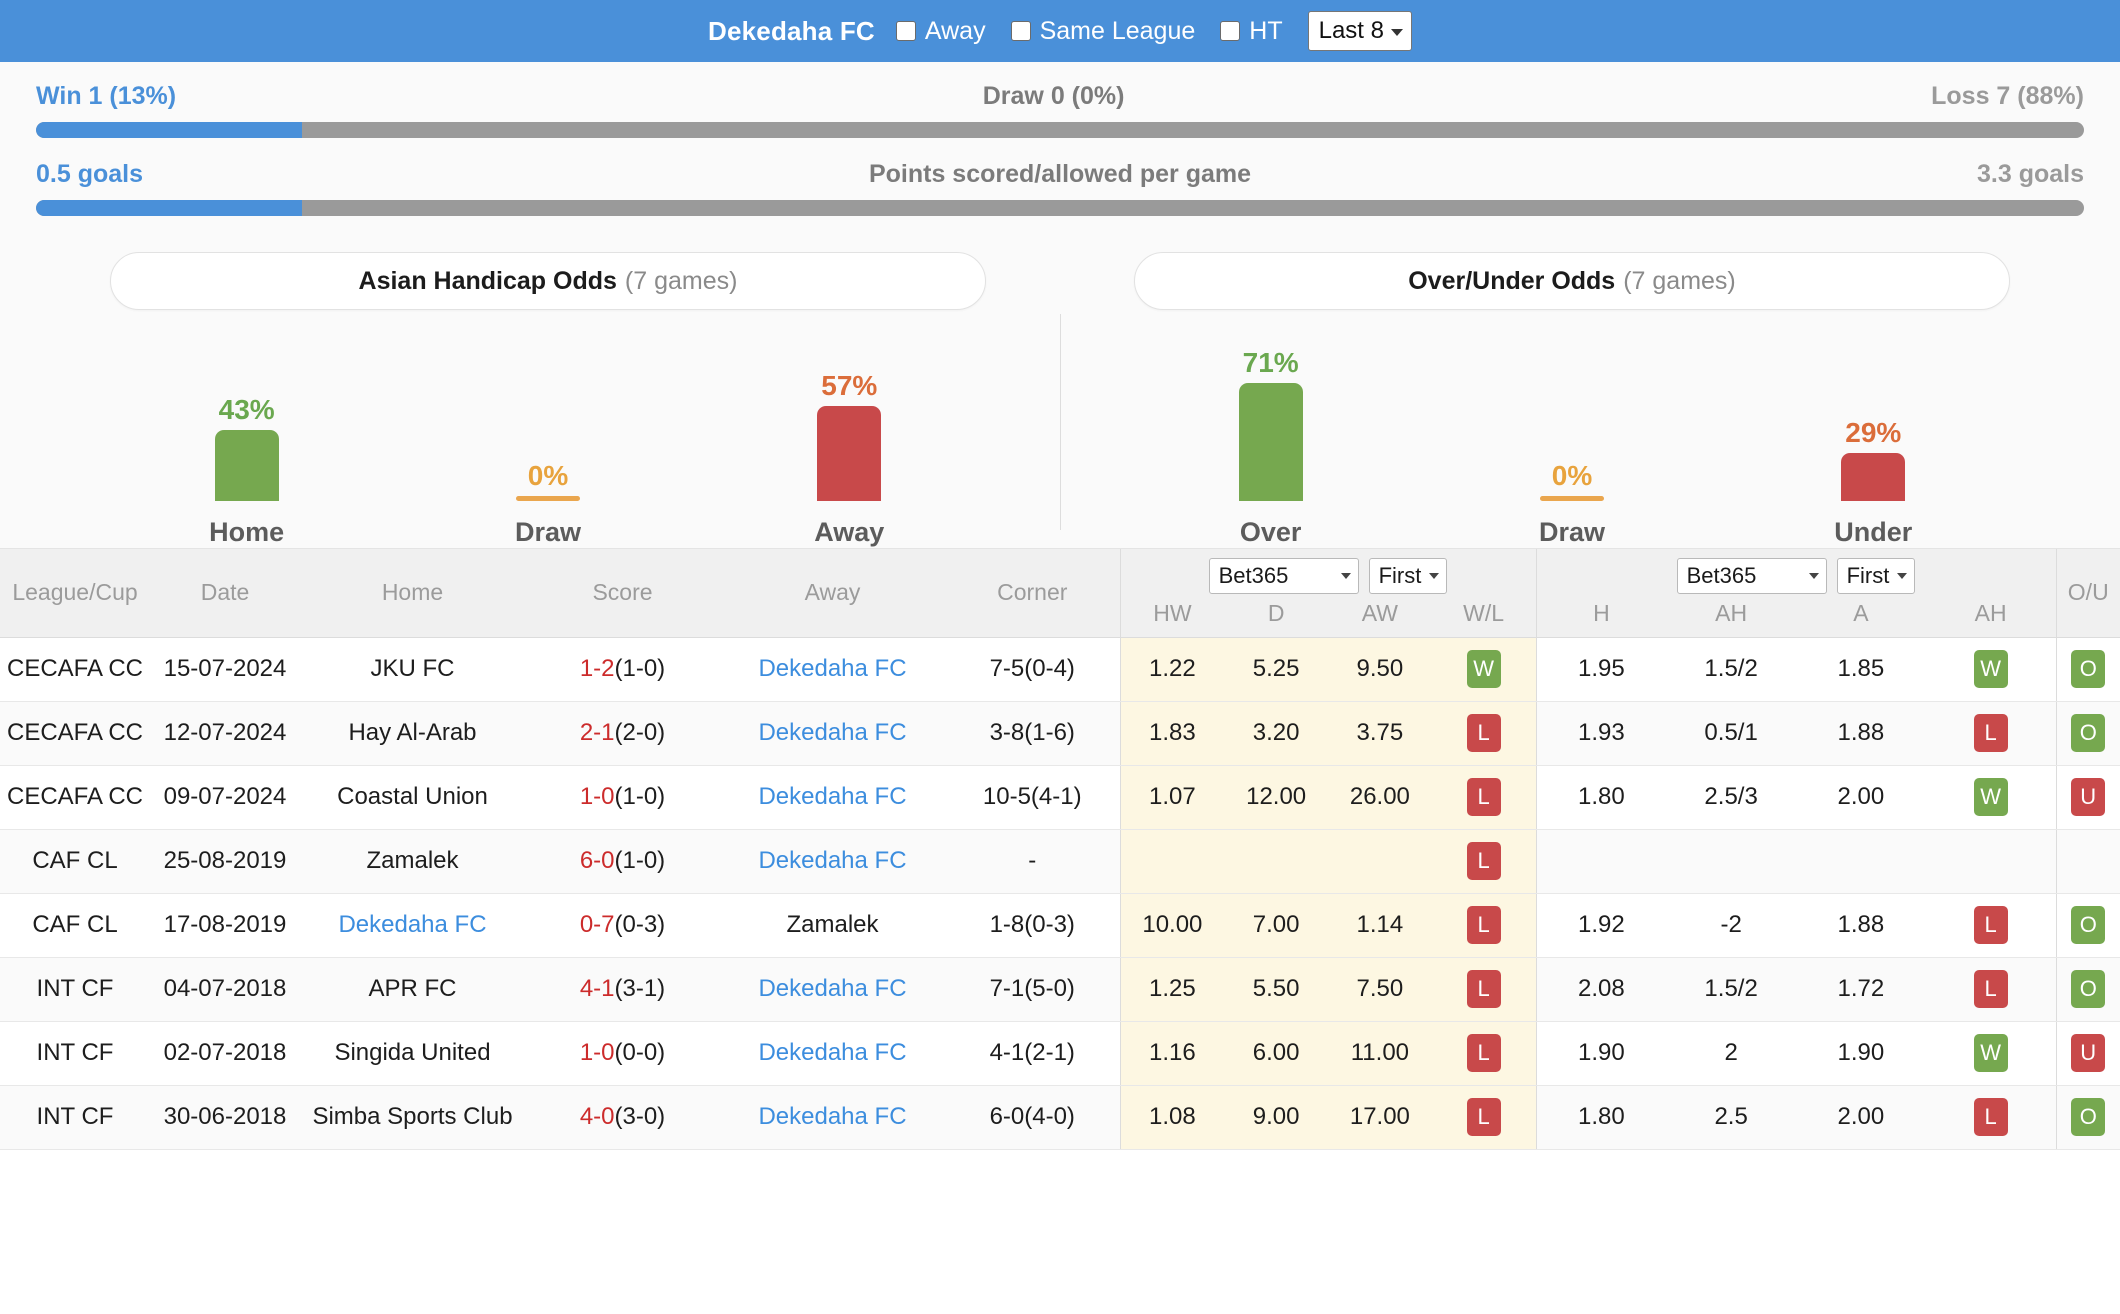 The height and width of the screenshot is (1314, 2120). I want to click on subhead-h: H, so click(1601, 613).